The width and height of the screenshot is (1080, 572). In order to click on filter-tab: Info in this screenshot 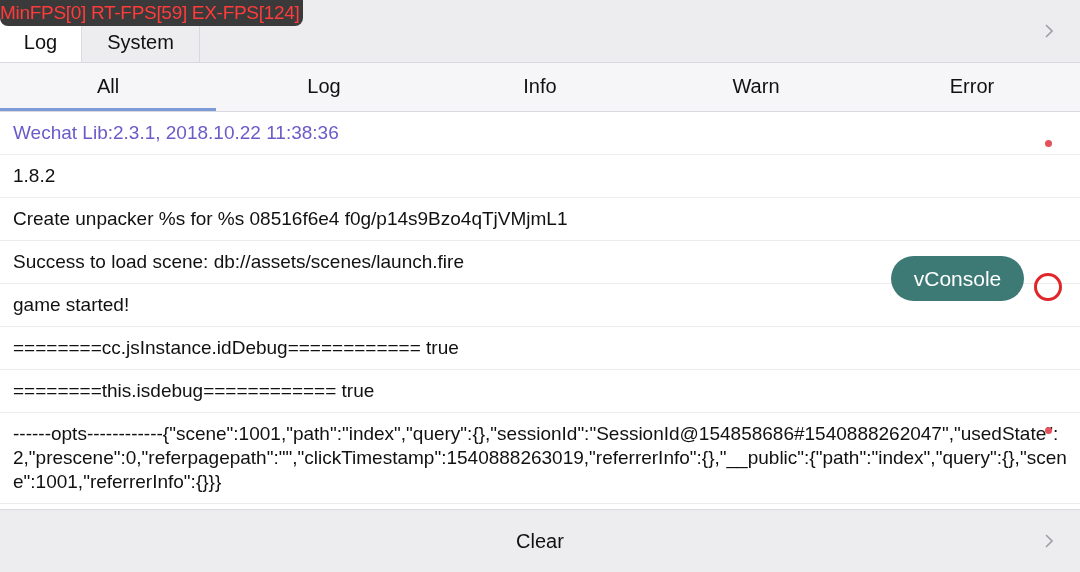, I will do `click(540, 87)`.